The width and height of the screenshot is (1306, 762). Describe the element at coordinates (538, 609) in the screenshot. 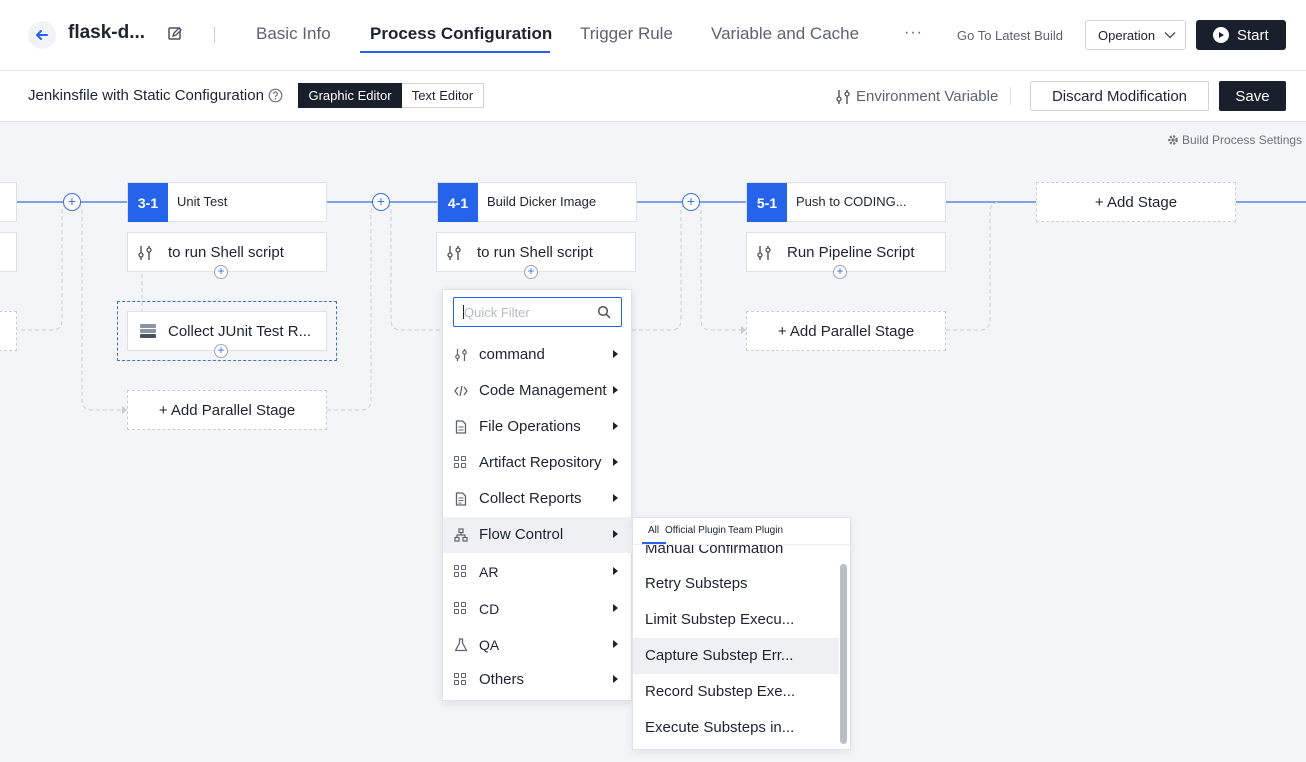

I see `menu-item-cd: CD` at that location.